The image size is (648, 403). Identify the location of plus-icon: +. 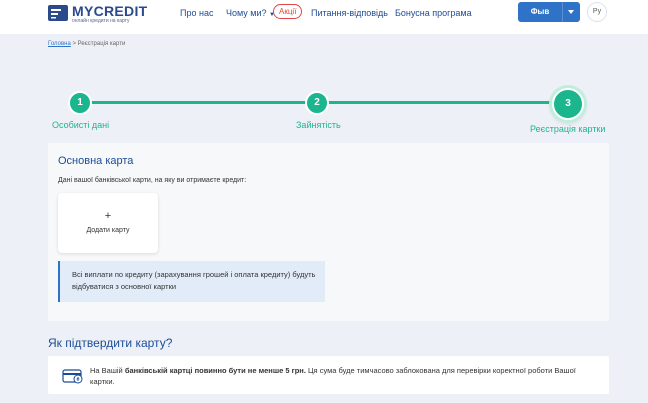
(108, 216).